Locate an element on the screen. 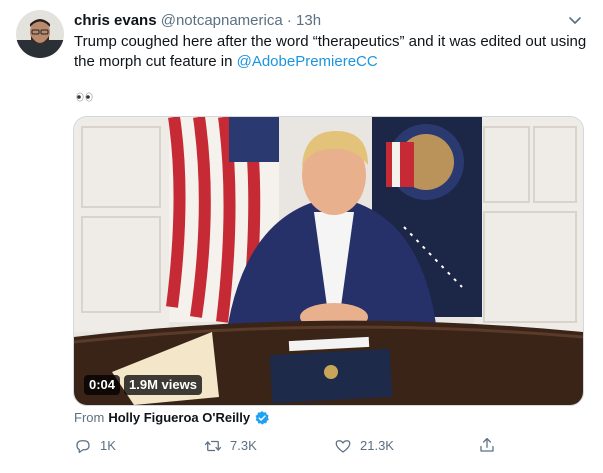  retweet-button: 7.3K is located at coordinates (230, 446).